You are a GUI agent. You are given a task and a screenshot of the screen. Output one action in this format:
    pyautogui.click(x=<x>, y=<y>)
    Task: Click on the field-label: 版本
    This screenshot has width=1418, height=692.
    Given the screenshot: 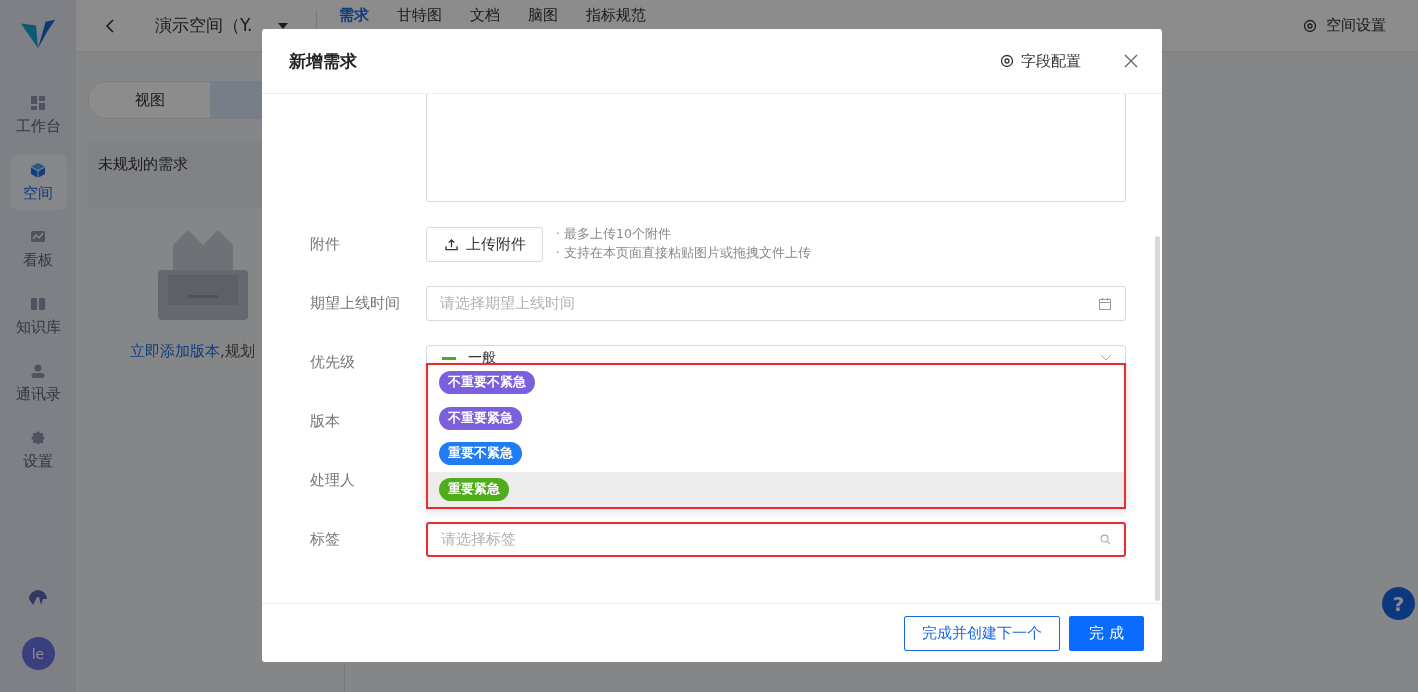 What is the action you would take?
    pyautogui.click(x=325, y=421)
    